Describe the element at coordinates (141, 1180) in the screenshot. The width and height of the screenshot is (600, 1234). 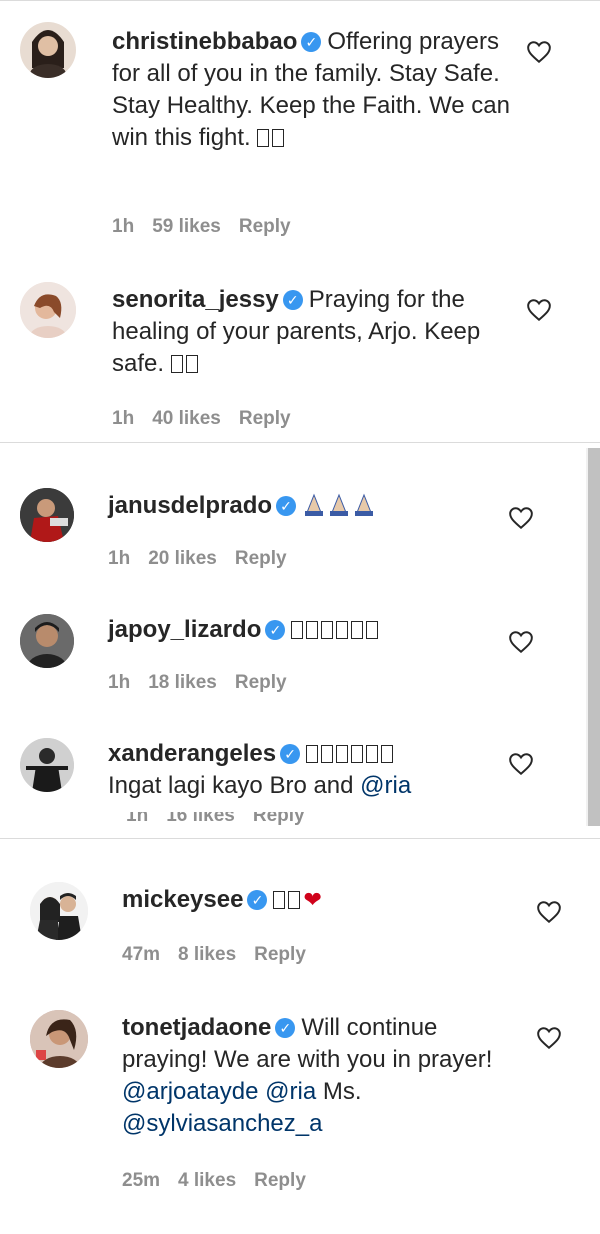
I see `comment-time: 25m` at that location.